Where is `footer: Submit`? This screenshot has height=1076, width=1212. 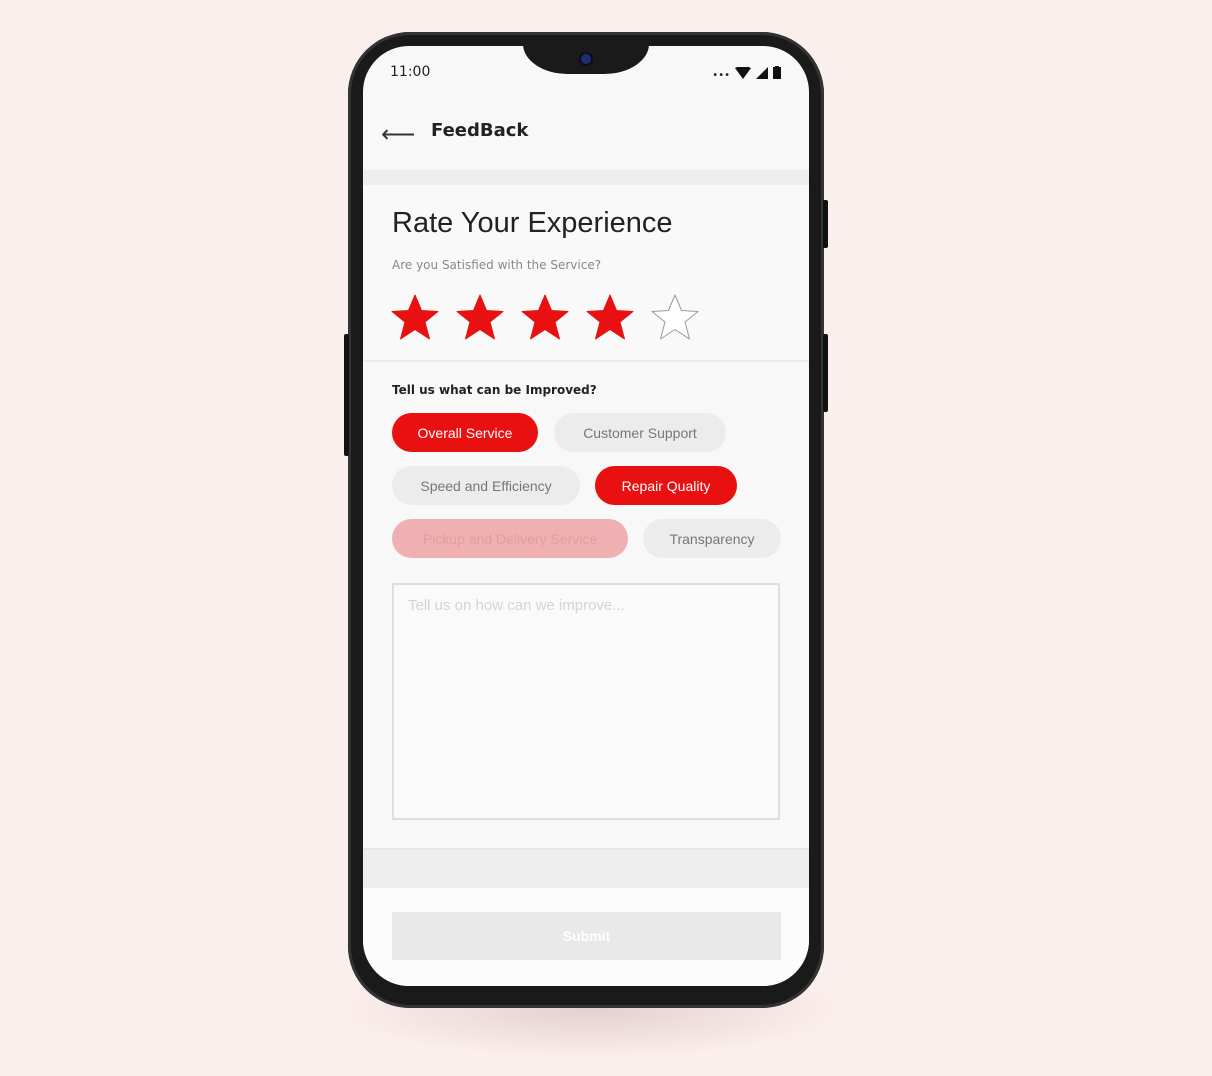
footer: Submit is located at coordinates (586, 937).